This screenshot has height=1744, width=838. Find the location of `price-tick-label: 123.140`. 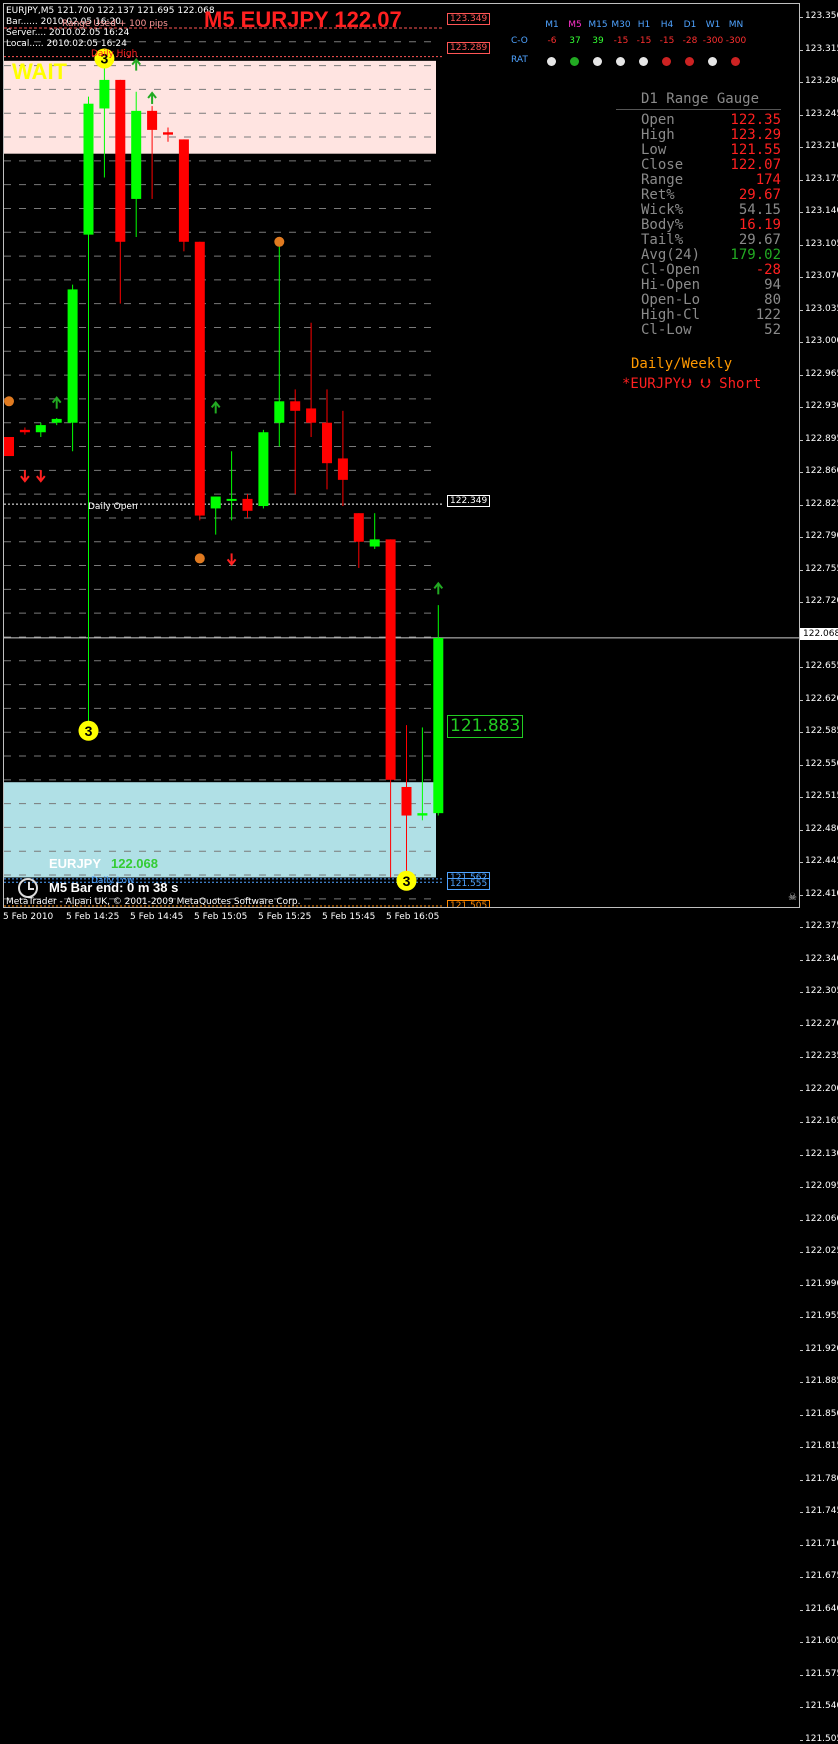

price-tick-label: 123.140 is located at coordinates (821, 211).